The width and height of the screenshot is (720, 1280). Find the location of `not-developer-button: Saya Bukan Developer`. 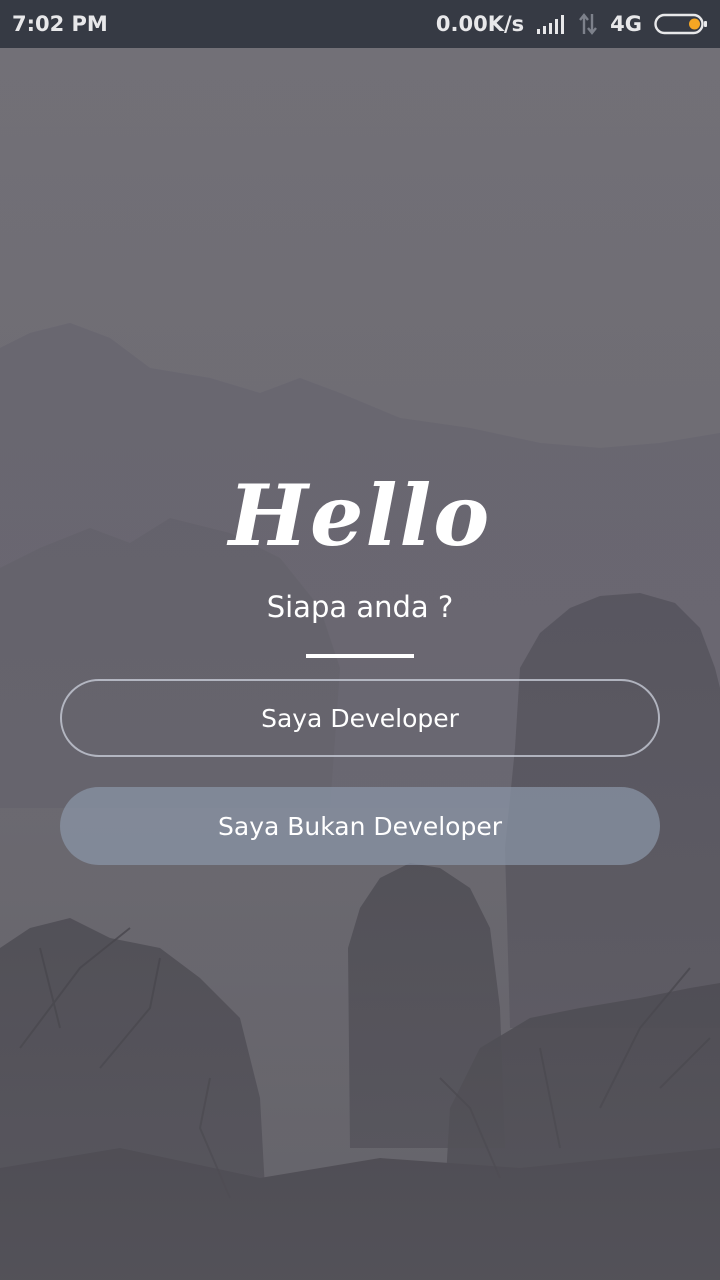

not-developer-button: Saya Bukan Developer is located at coordinates (360, 826).